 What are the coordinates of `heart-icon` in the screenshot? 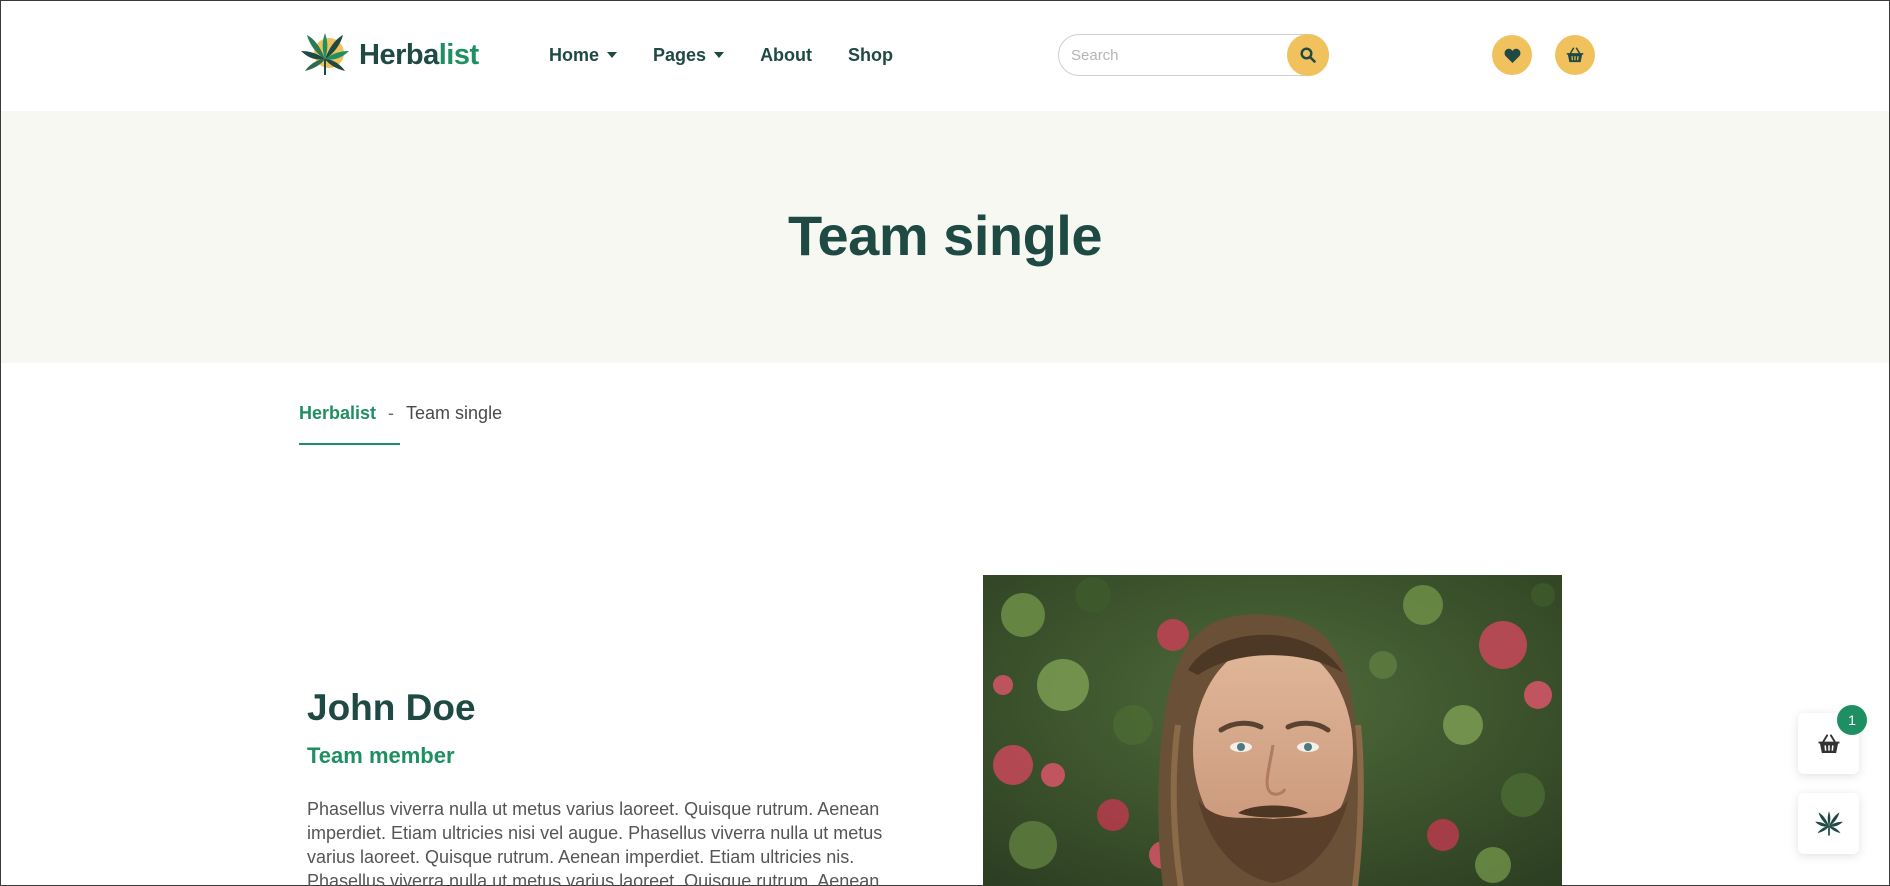 It's located at (1512, 55).